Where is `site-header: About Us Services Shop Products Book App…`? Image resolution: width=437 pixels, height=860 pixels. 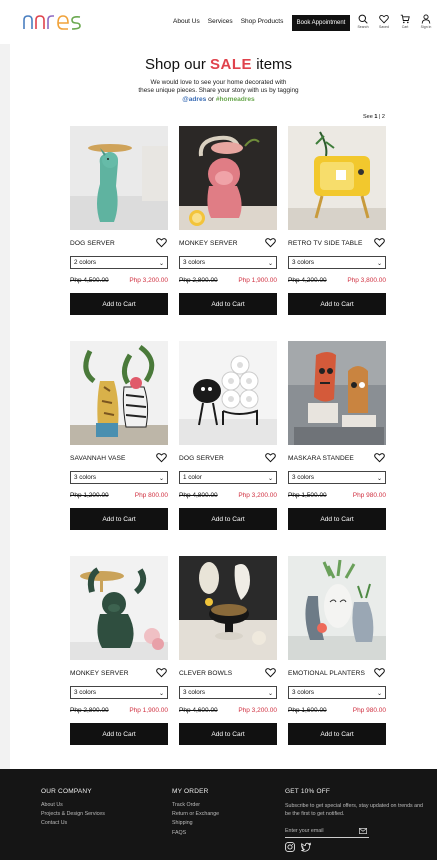 site-header: About Us Services Shop Products Book App… is located at coordinates (218, 22).